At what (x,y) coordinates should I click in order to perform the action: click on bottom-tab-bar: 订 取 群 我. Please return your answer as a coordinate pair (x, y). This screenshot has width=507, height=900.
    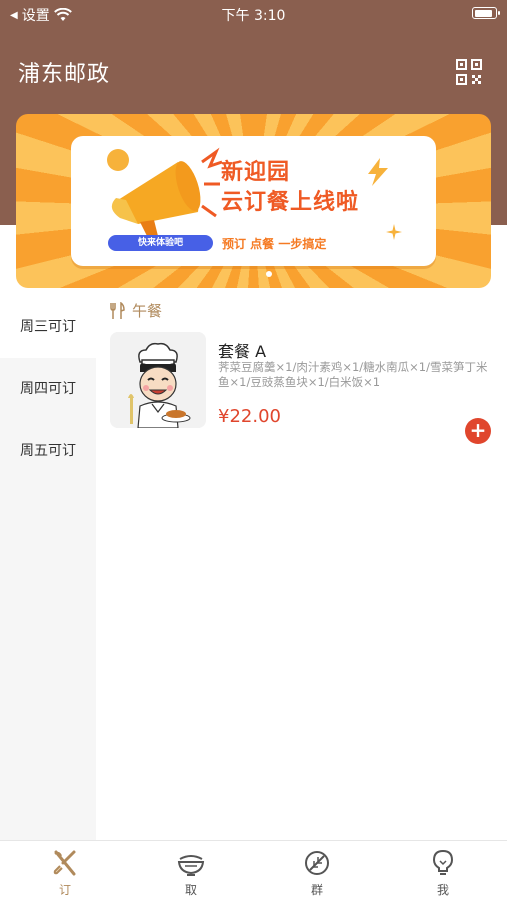
    Looking at the image, I should click on (253, 870).